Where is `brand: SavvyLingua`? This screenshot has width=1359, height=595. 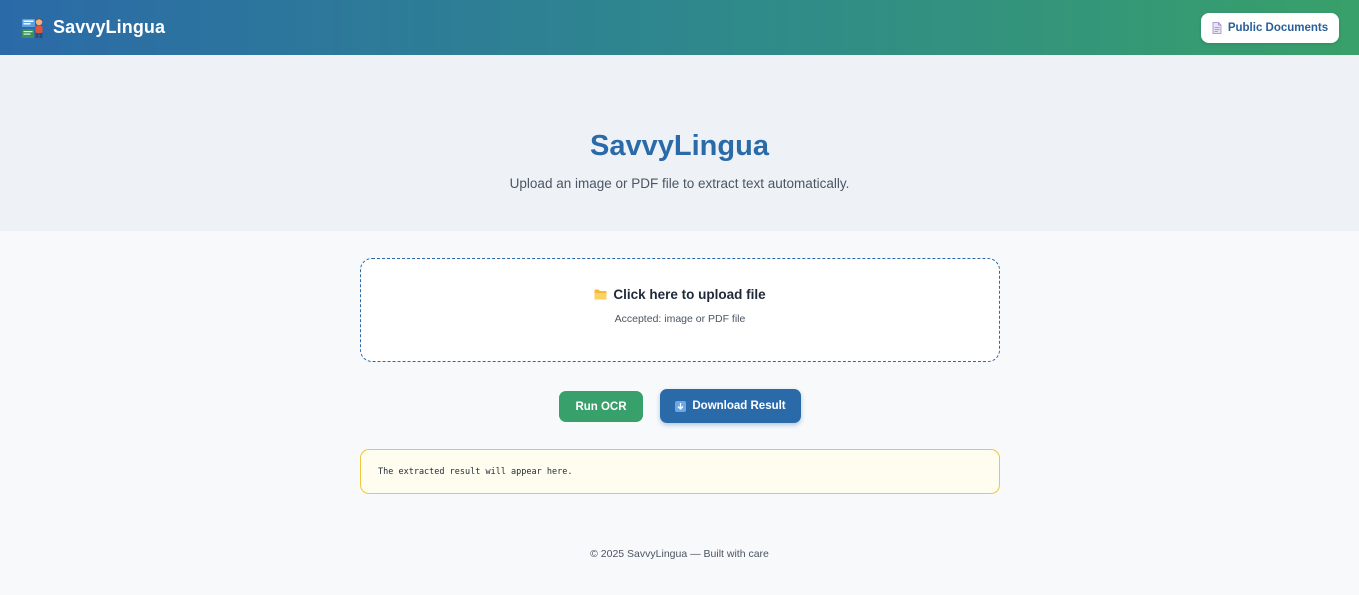
brand: SavvyLingua is located at coordinates (93, 28).